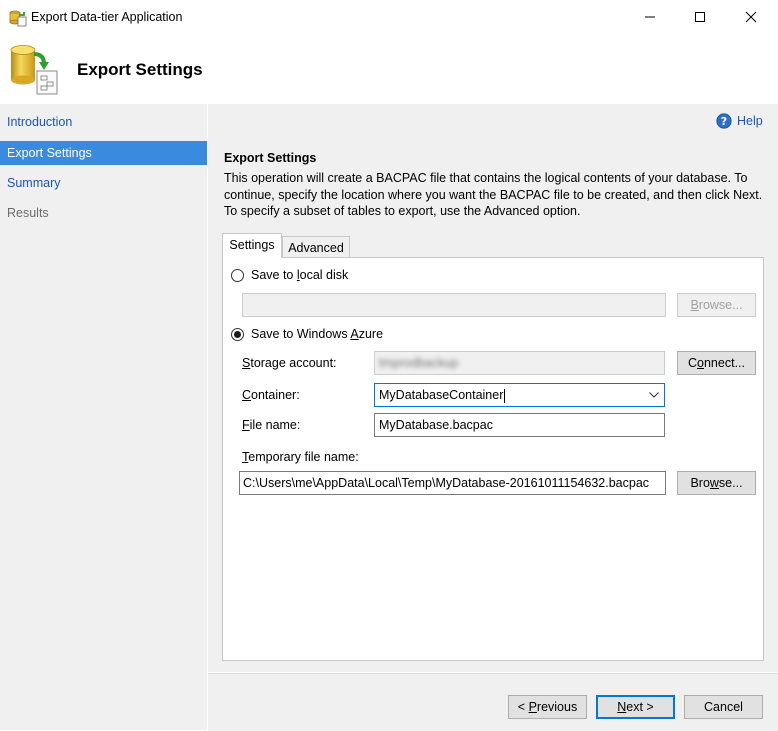 This screenshot has width=778, height=731. Describe the element at coordinates (519, 395) in the screenshot. I see `container-combobox: MyDatabaseContainer` at that location.